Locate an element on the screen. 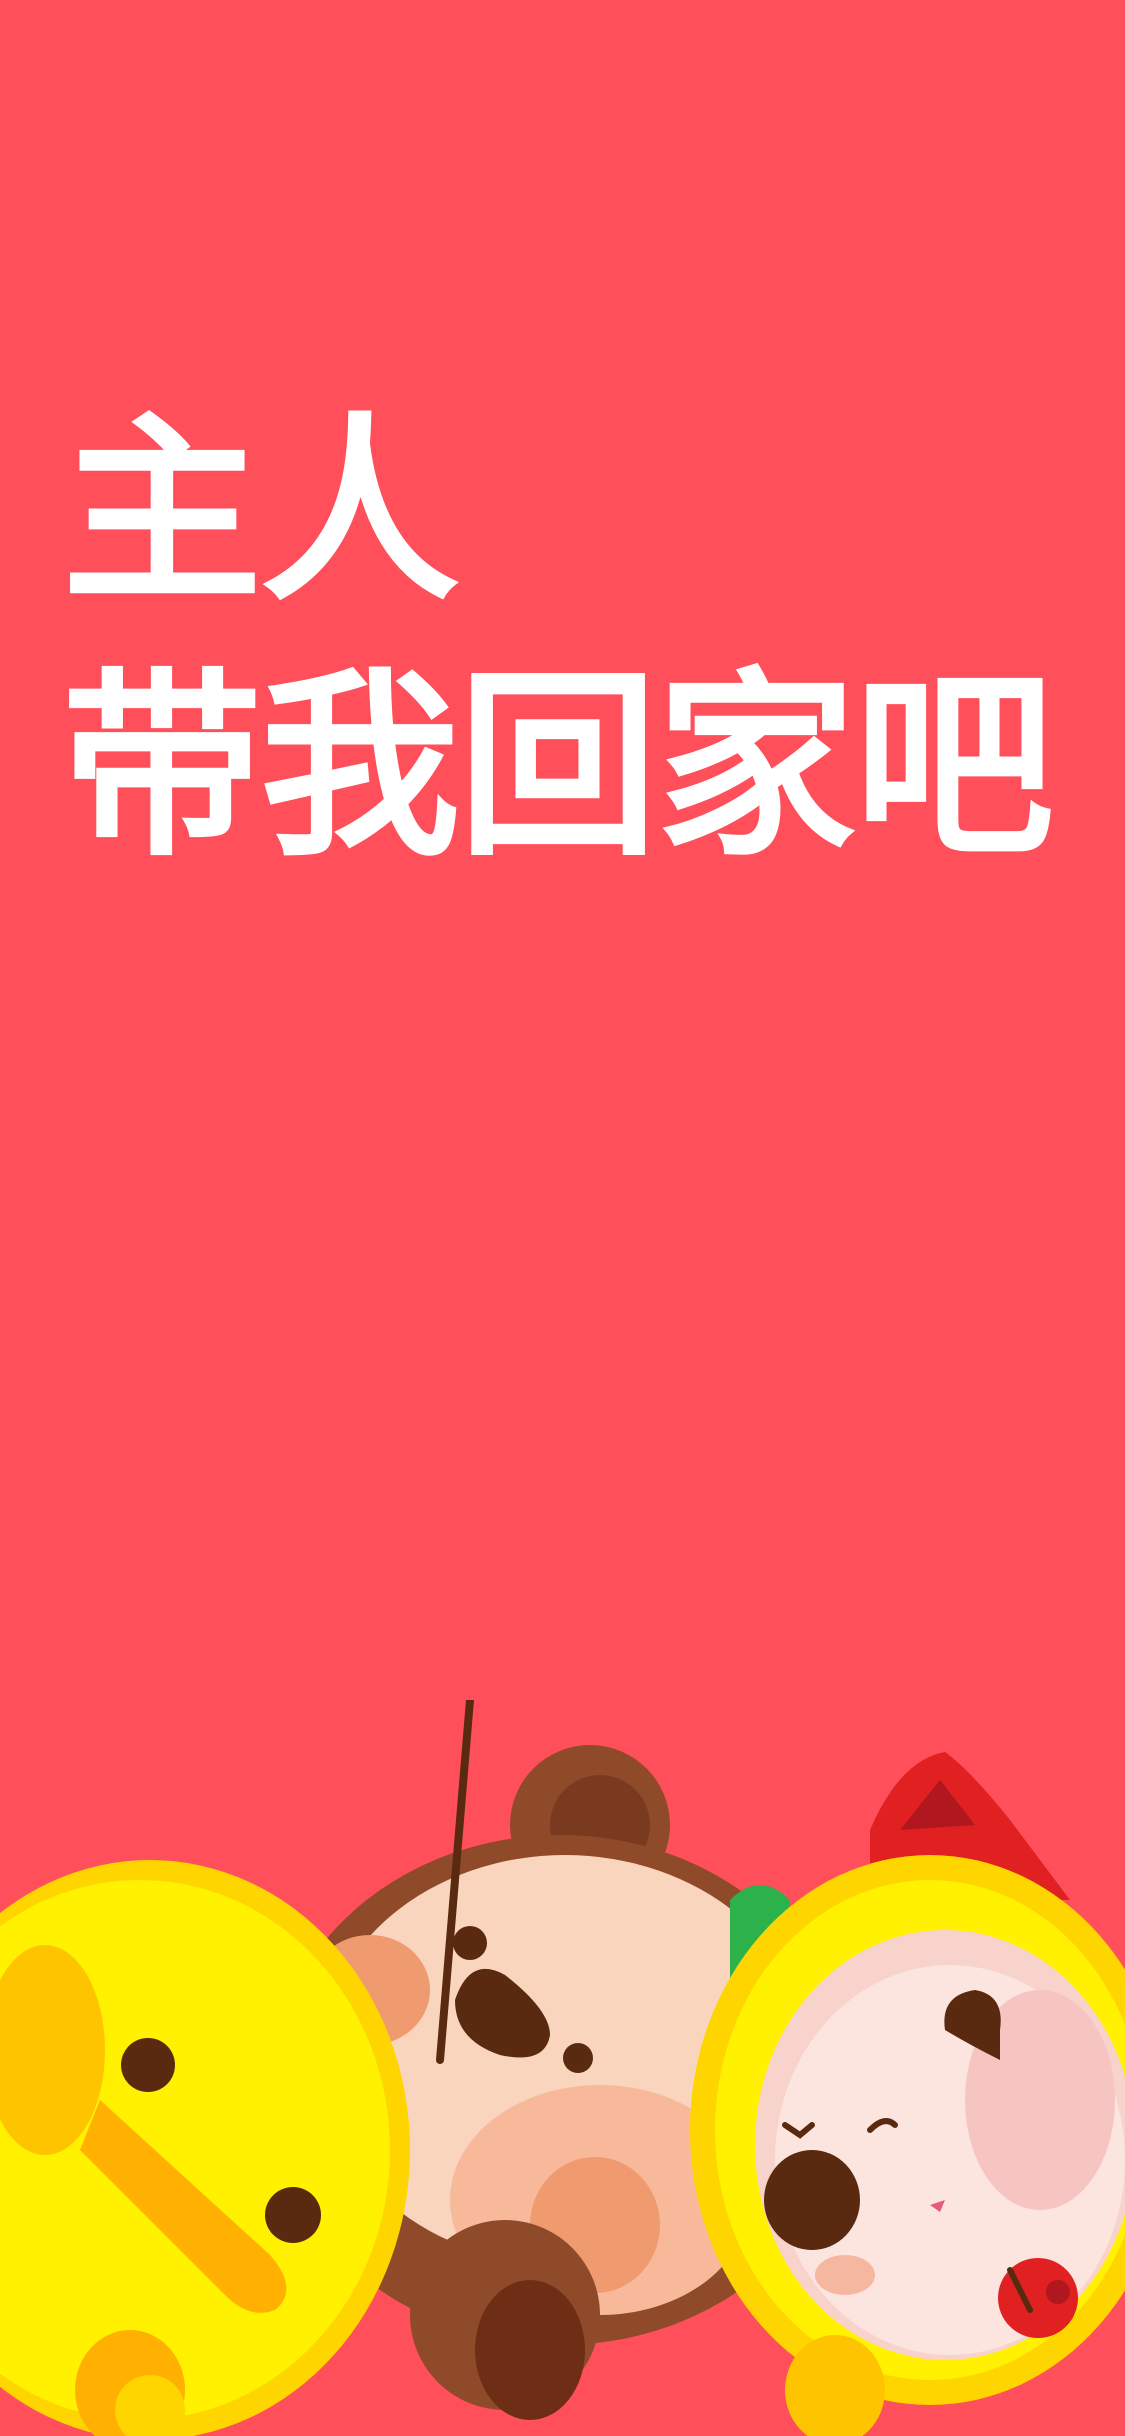  headline-line-1: 主人 is located at coordinates (261, 512).